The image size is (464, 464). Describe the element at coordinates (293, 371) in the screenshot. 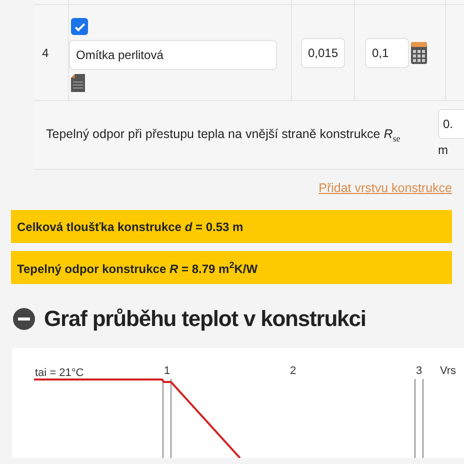

I see `layer-label: 2` at that location.